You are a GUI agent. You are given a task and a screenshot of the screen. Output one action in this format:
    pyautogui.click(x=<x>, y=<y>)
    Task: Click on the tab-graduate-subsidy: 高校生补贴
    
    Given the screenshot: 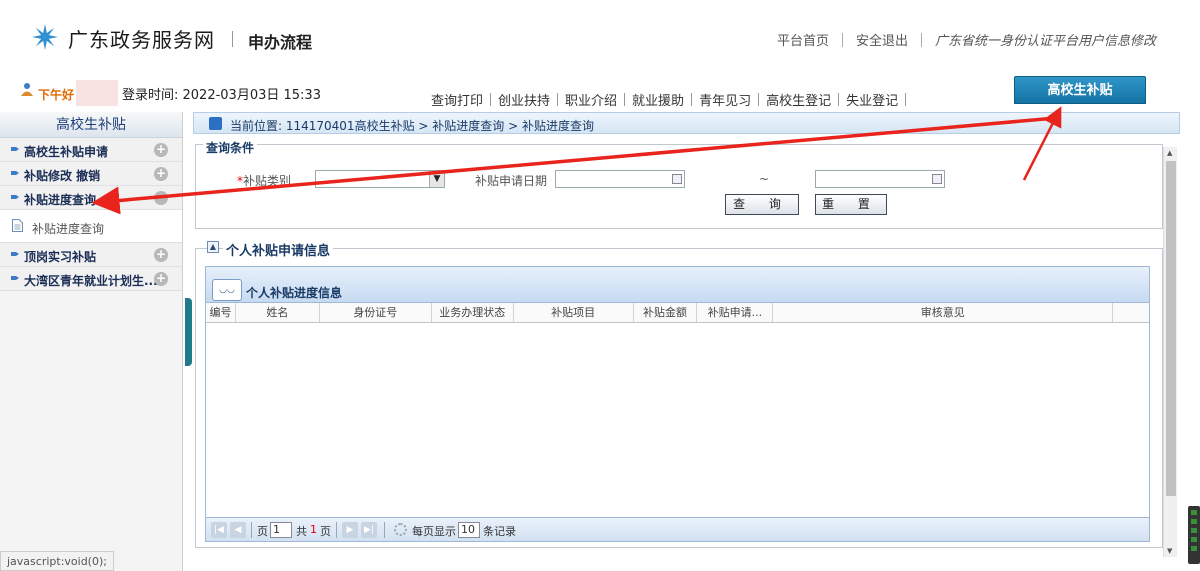 What is the action you would take?
    pyautogui.click(x=1080, y=90)
    